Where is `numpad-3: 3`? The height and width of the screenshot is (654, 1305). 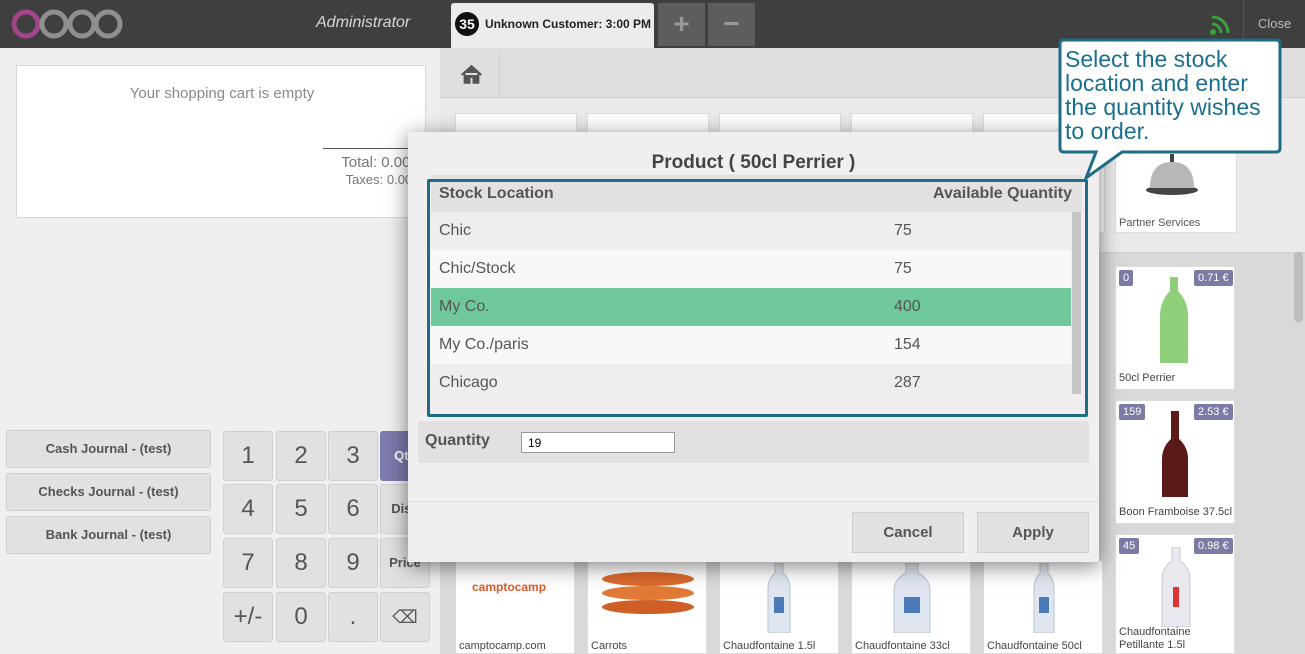
numpad-3: 3 is located at coordinates (353, 456).